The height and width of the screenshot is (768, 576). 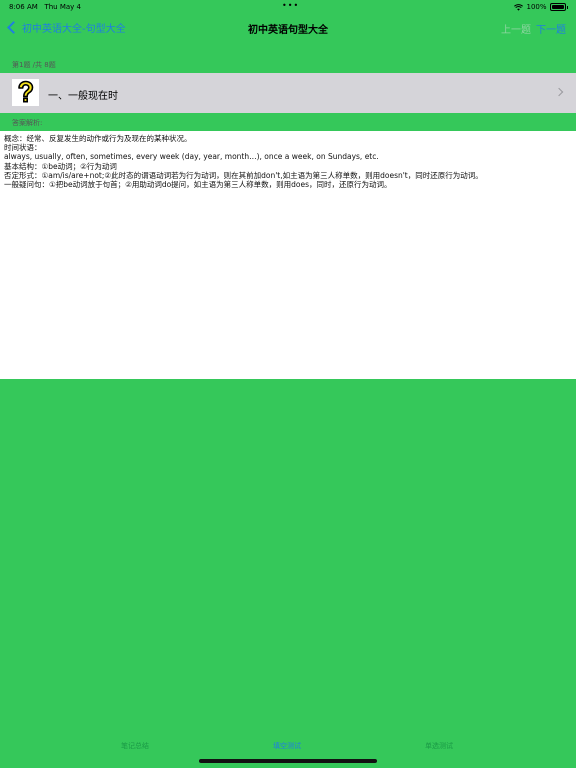 I want to click on question-row: 一、一般现在时, so click(x=288, y=93).